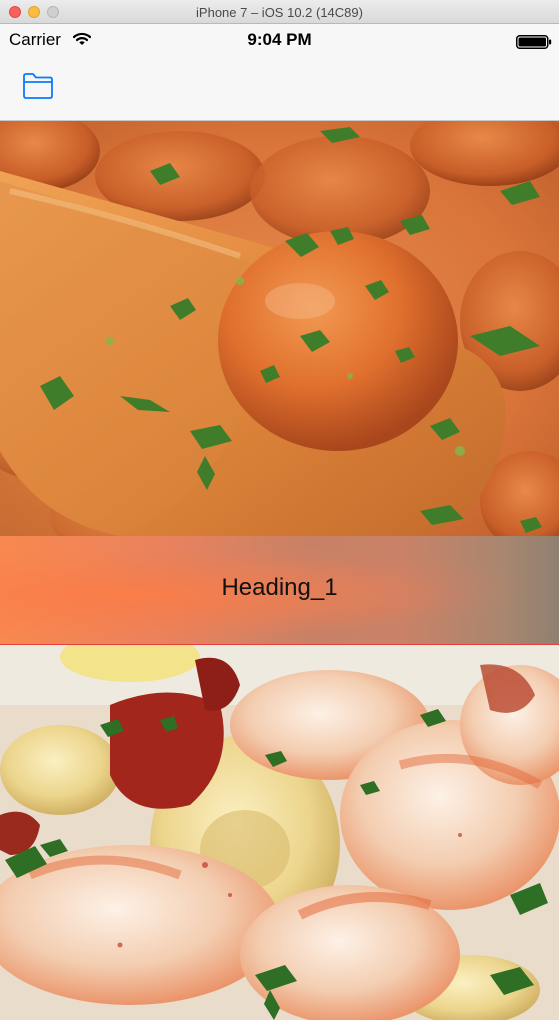  What do you see at coordinates (534, 44) in the screenshot?
I see `battery-icon` at bounding box center [534, 44].